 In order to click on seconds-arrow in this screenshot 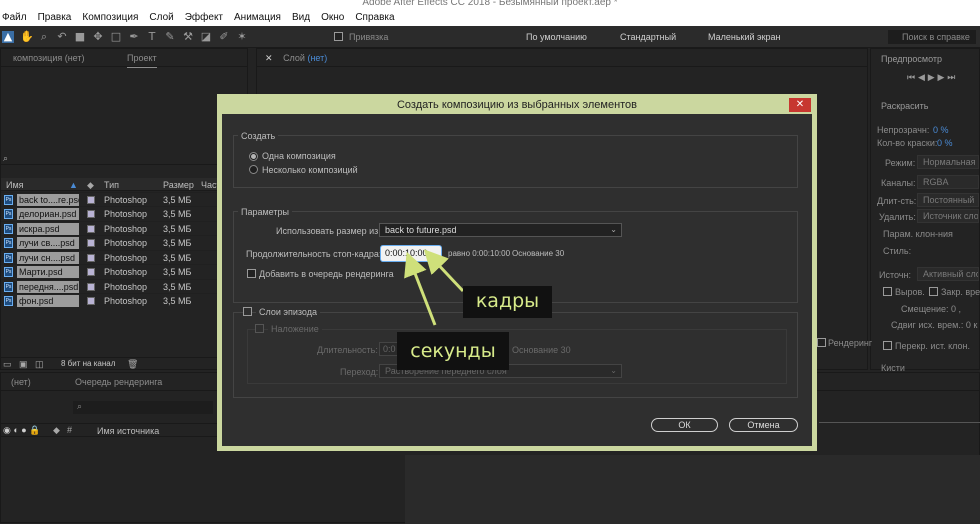, I will do `click(420, 288)`.